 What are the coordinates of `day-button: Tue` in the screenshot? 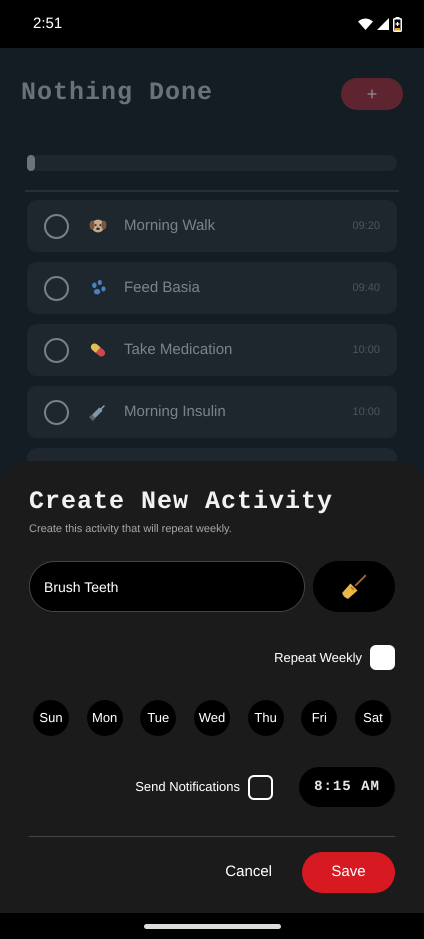 It's located at (158, 718).